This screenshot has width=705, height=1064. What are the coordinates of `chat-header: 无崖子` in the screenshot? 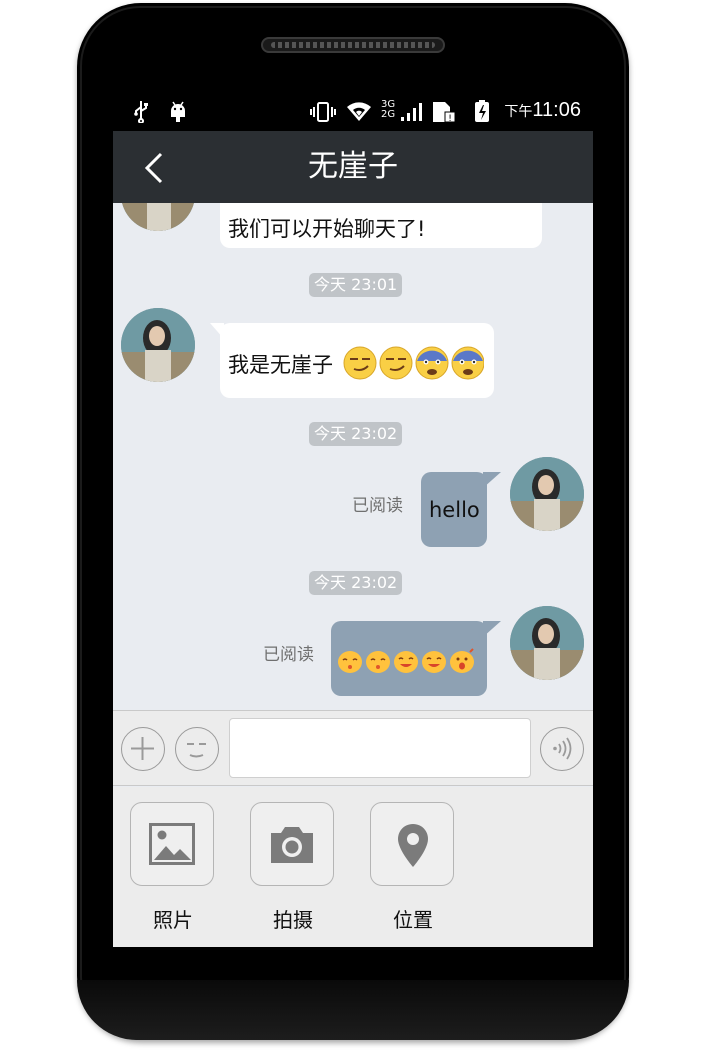 It's located at (353, 167).